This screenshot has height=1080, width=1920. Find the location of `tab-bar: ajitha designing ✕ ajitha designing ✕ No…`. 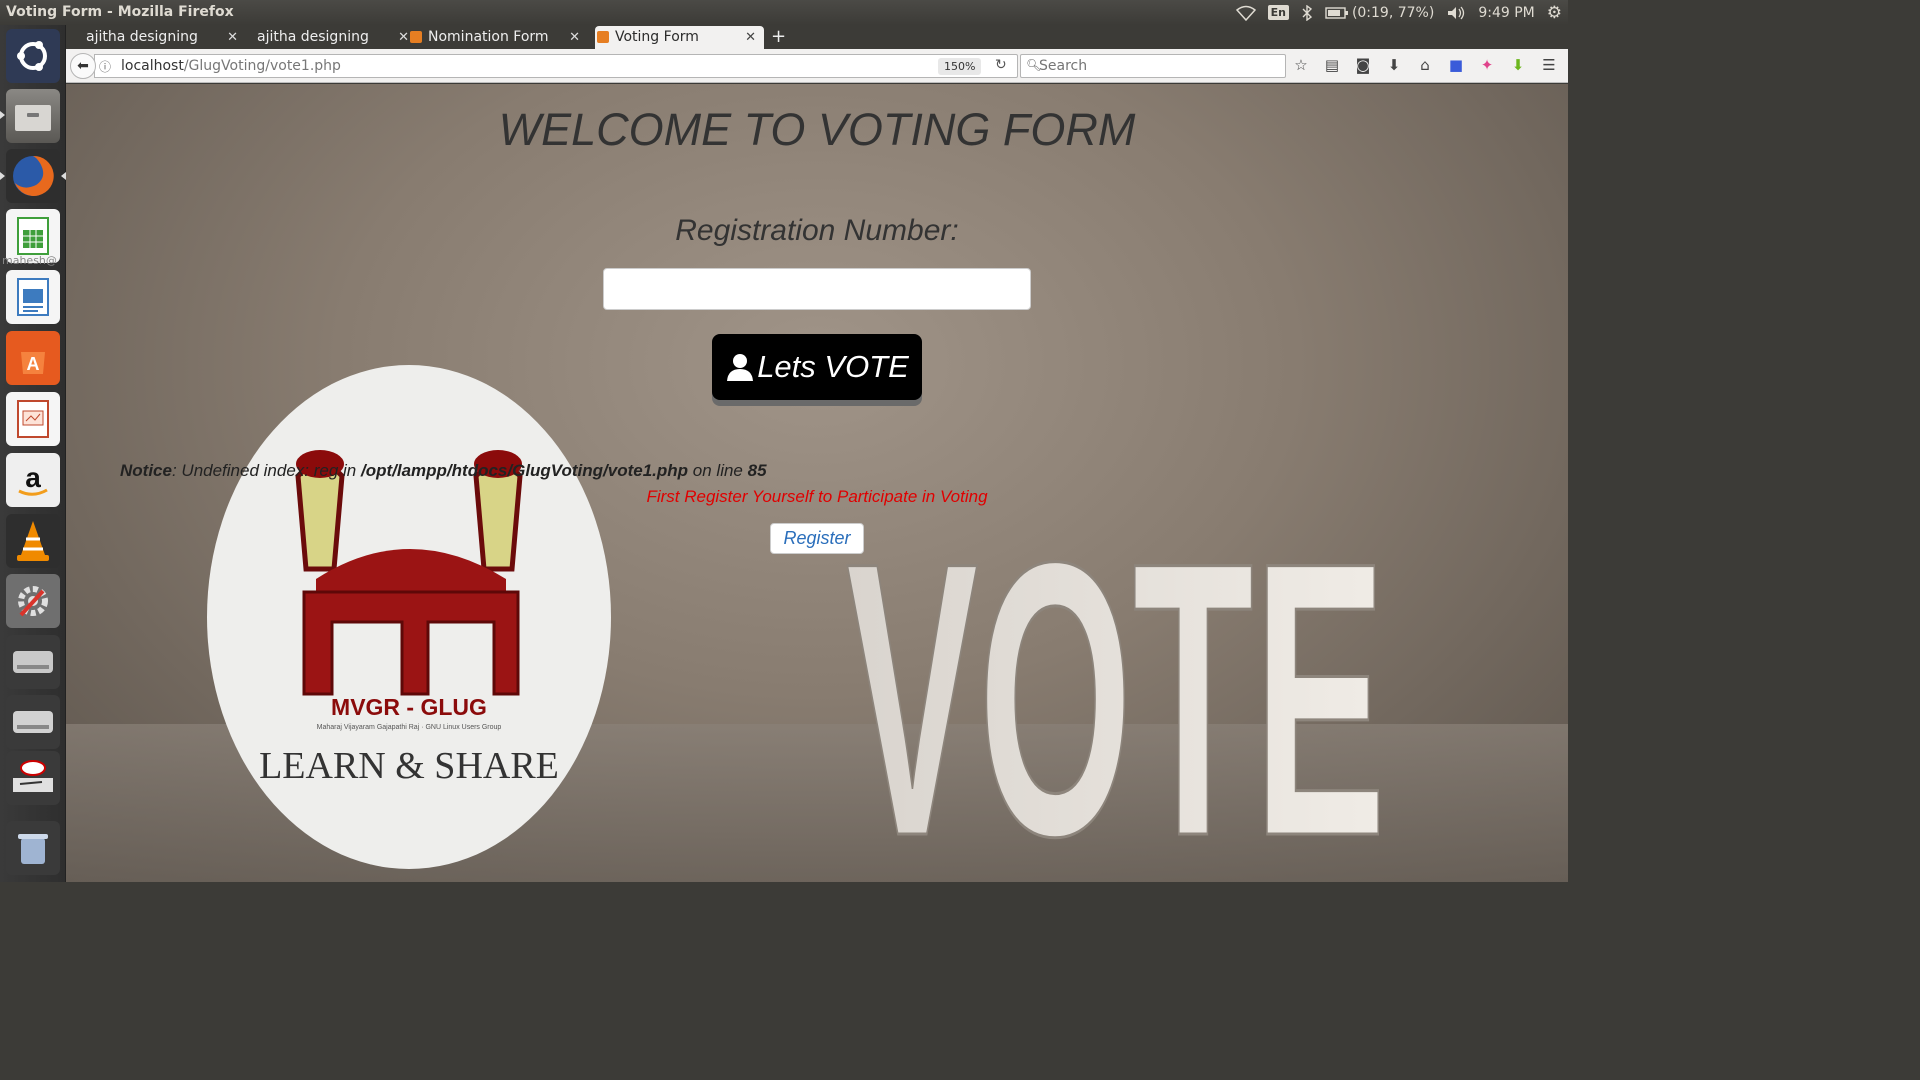

tab-bar: ajitha designing ✕ ajitha designing ✕ No… is located at coordinates (817, 37).